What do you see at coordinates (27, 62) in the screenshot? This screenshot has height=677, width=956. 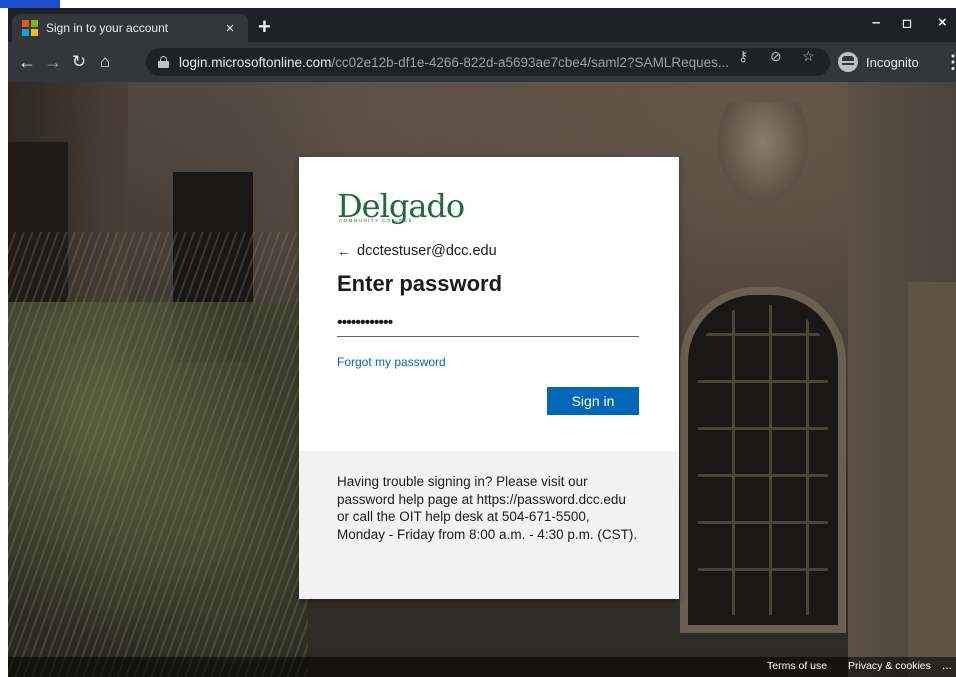 I see `back-icon: ←` at bounding box center [27, 62].